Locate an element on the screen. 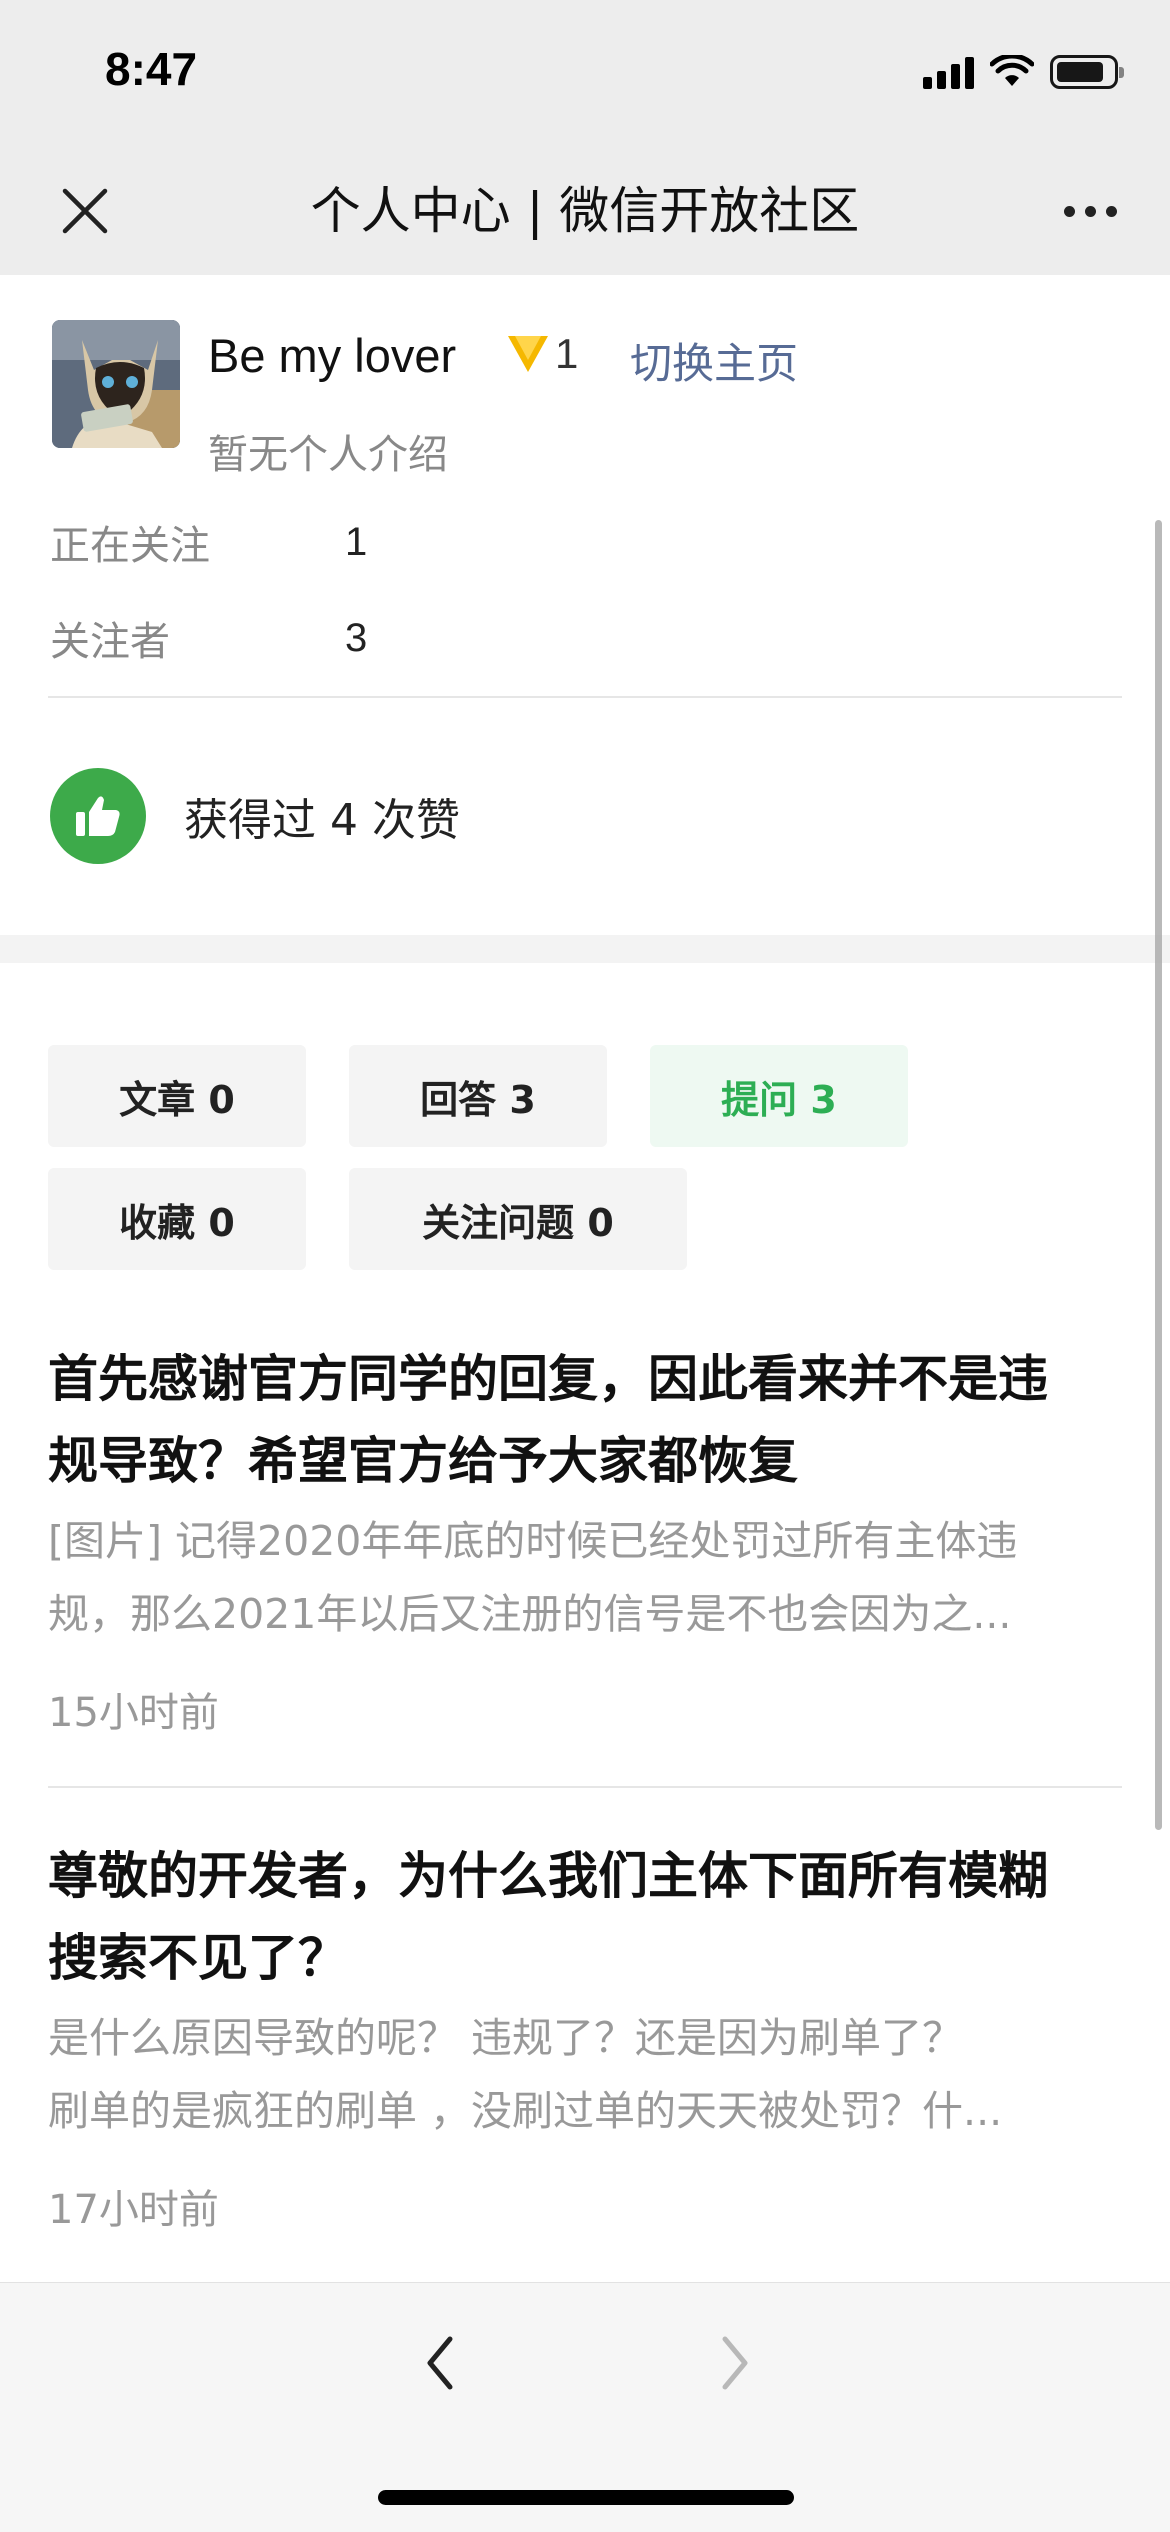  thumbs-up-icon is located at coordinates (98, 816).